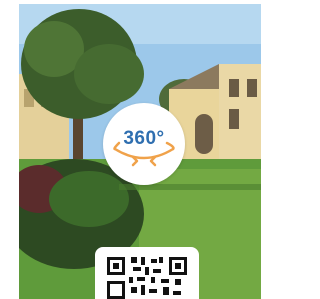 This screenshot has width=320, height=299. I want to click on 360-badge: 360°, so click(144, 144).